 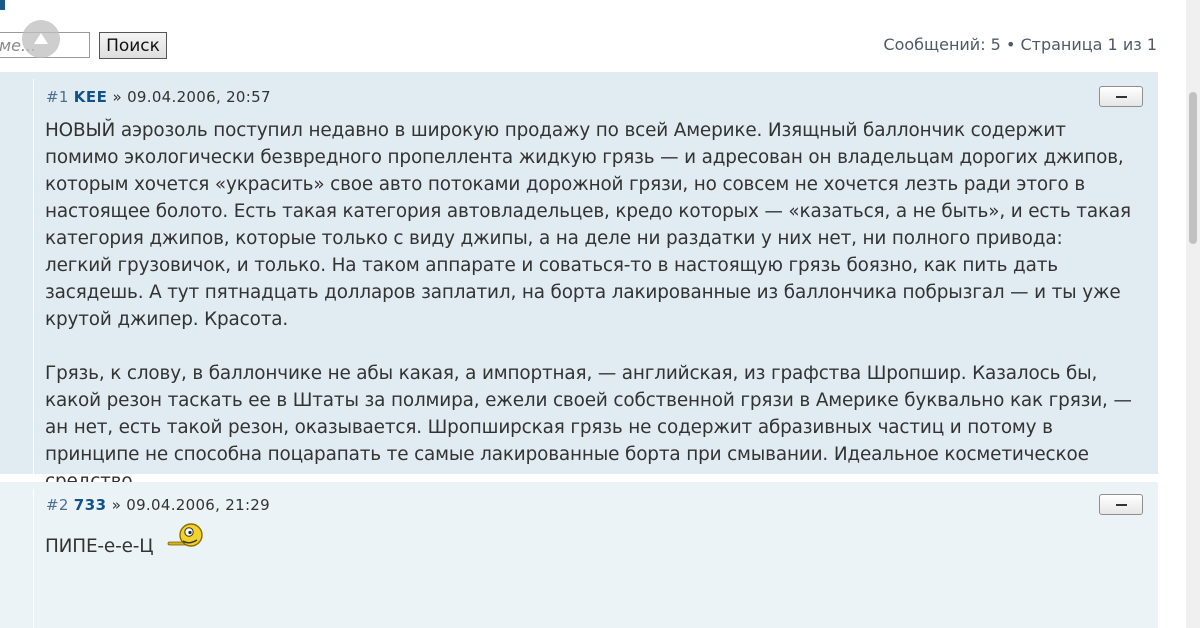 What do you see at coordinates (133, 45) in the screenshot?
I see `search-button: Поиск` at bounding box center [133, 45].